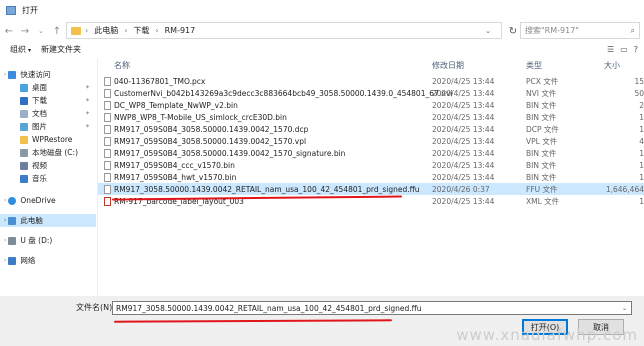 The image size is (644, 346). I want to click on breadcrumb-this-pc: 此电脑, so click(106, 30).